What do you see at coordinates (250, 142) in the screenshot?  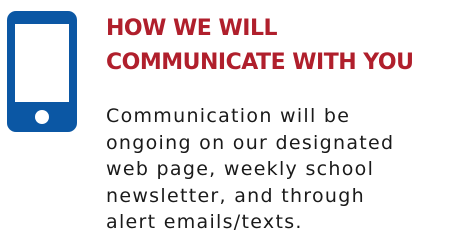 I see `body-line: ongoing on our designated` at bounding box center [250, 142].